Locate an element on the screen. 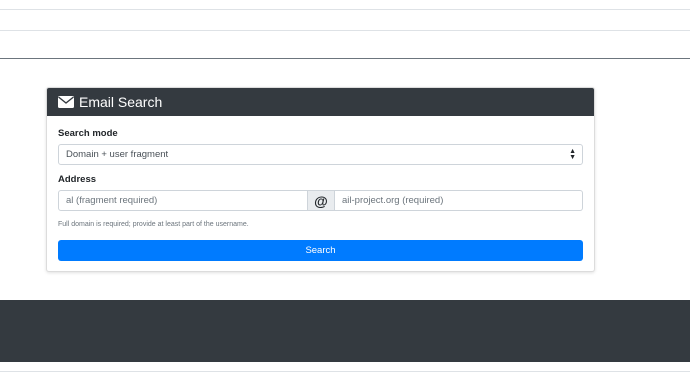  address-label: Address is located at coordinates (77, 179).